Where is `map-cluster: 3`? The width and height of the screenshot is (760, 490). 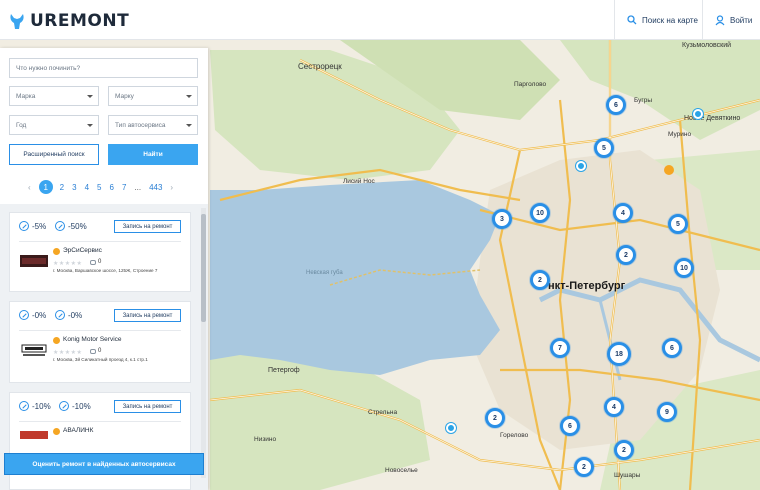 map-cluster: 3 is located at coordinates (502, 219).